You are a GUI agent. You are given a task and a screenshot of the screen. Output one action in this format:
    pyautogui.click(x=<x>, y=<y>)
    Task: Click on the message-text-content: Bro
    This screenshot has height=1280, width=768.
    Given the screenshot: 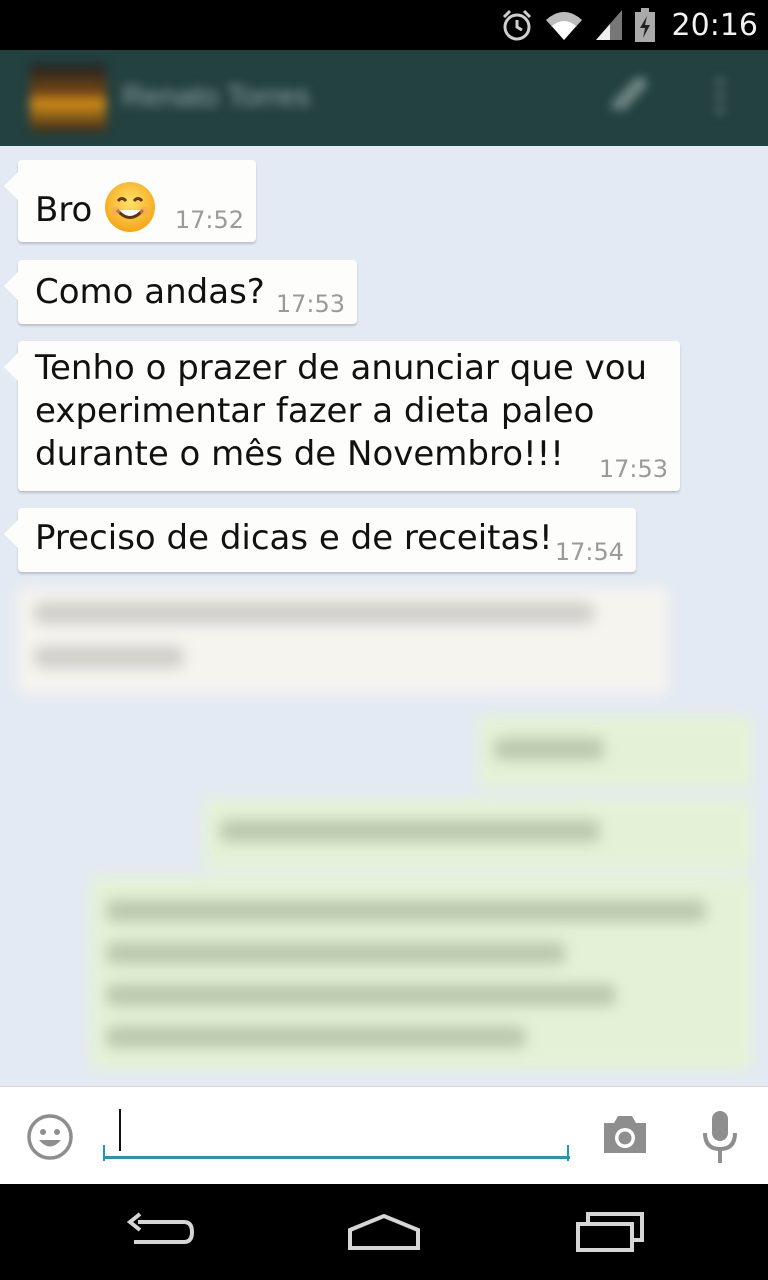 What is the action you would take?
    pyautogui.click(x=64, y=210)
    